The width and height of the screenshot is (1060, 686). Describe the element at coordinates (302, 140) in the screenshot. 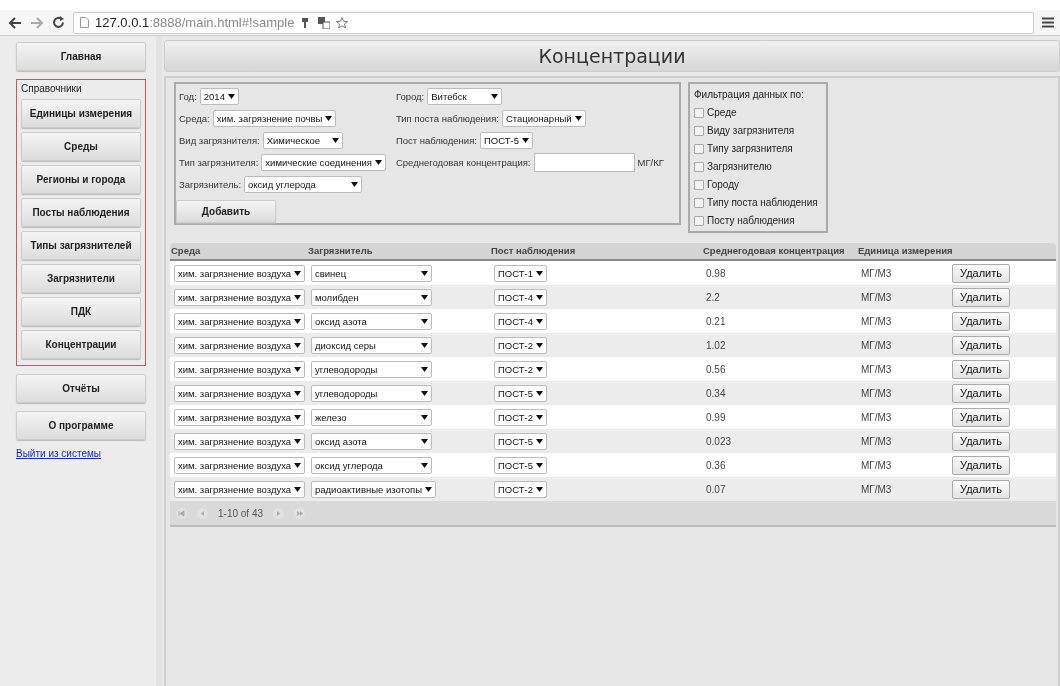

I see `dropdown: Химическое` at that location.